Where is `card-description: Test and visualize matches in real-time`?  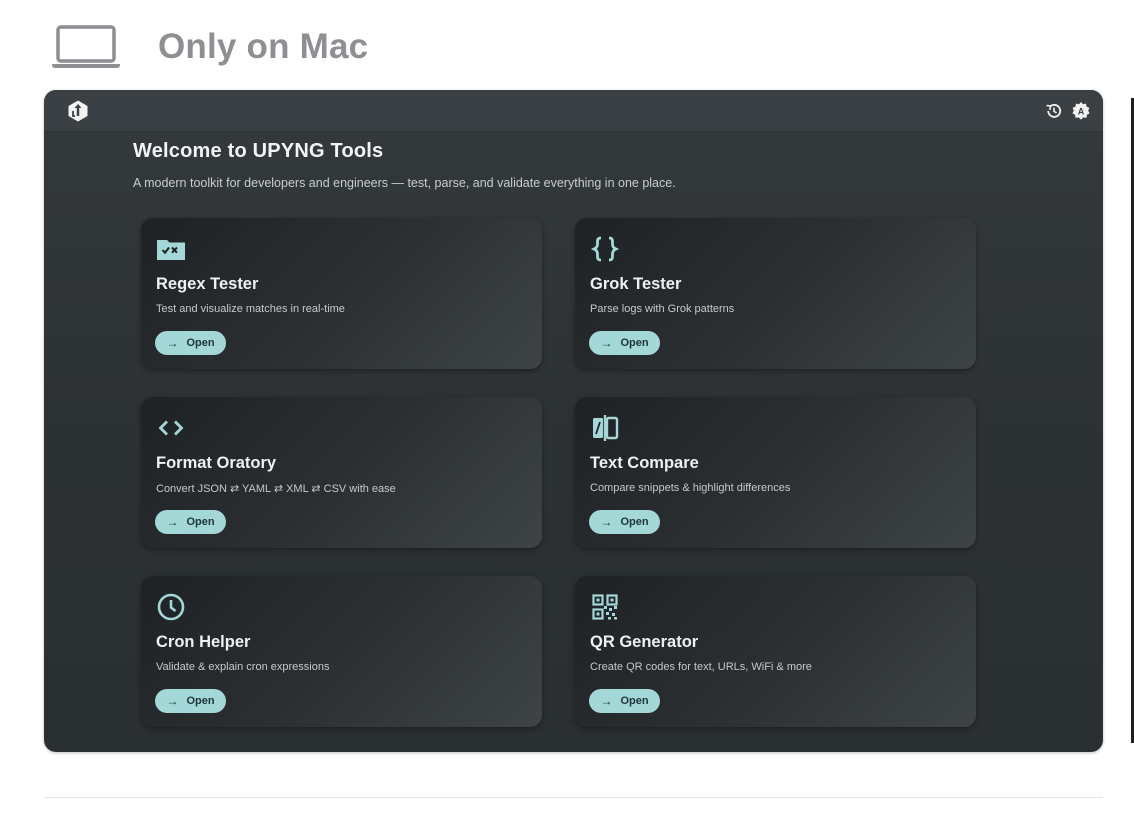
card-description: Test and visualize matches in real-time is located at coordinates (250, 309).